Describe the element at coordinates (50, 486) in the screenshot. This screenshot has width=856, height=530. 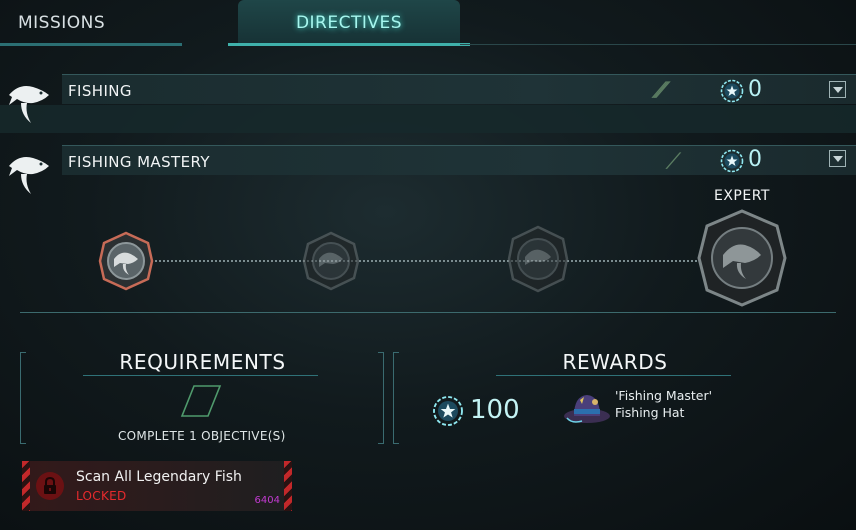
I see `lock-icon` at that location.